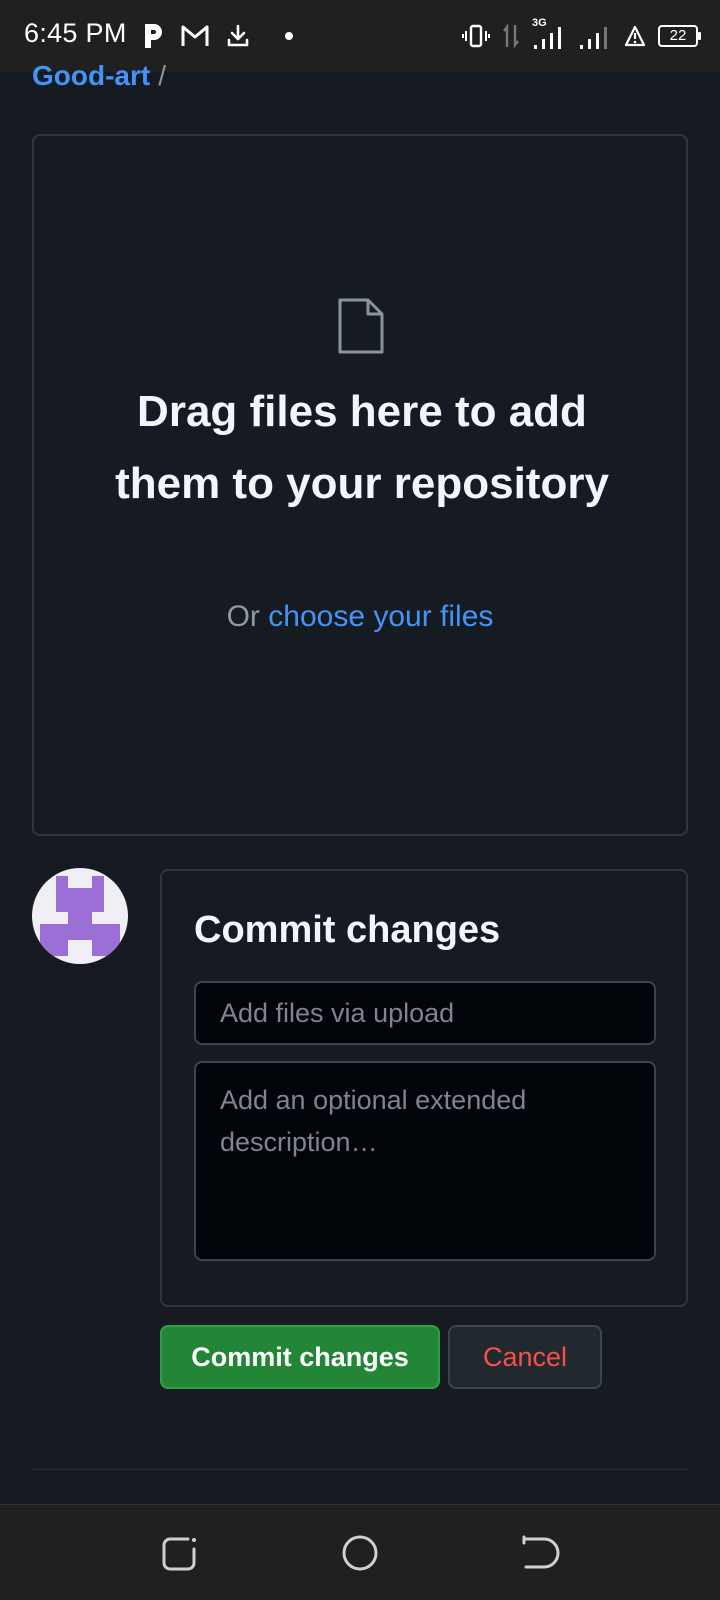 This screenshot has height=1600, width=720. What do you see at coordinates (361, 326) in the screenshot?
I see `file-icon` at bounding box center [361, 326].